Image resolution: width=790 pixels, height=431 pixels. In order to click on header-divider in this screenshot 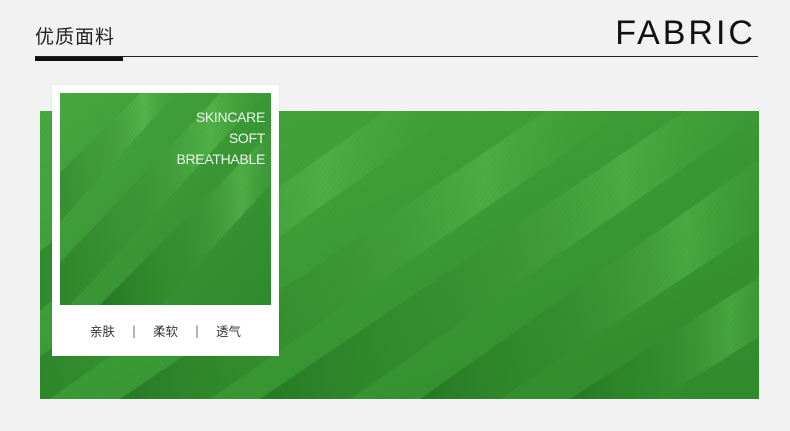, I will do `click(396, 56)`.